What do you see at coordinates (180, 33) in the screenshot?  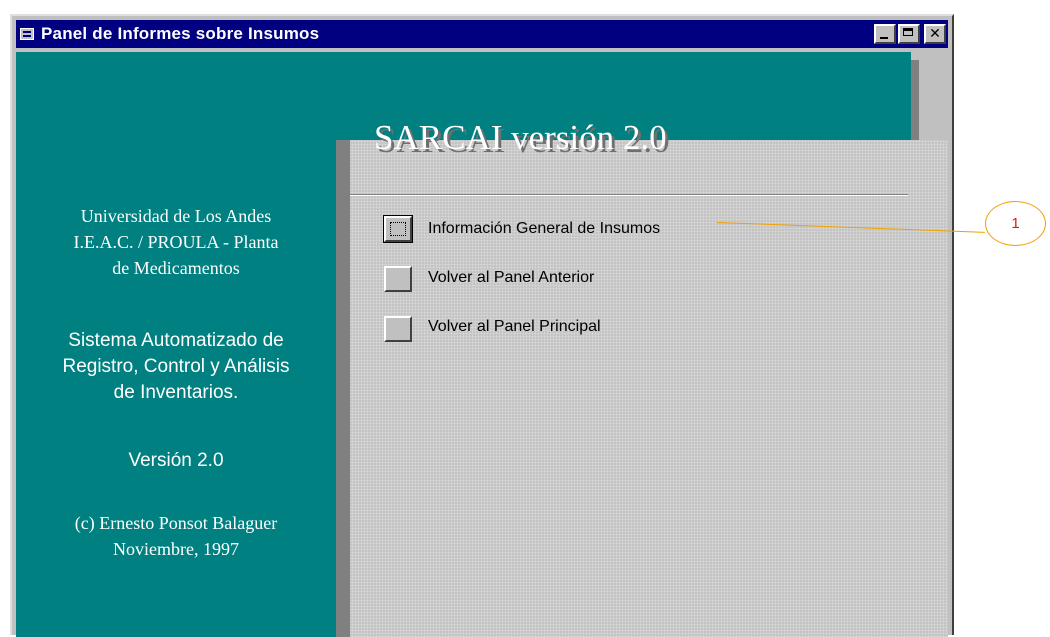 I see `window-title: Panel de Informes sobre Insumos` at bounding box center [180, 33].